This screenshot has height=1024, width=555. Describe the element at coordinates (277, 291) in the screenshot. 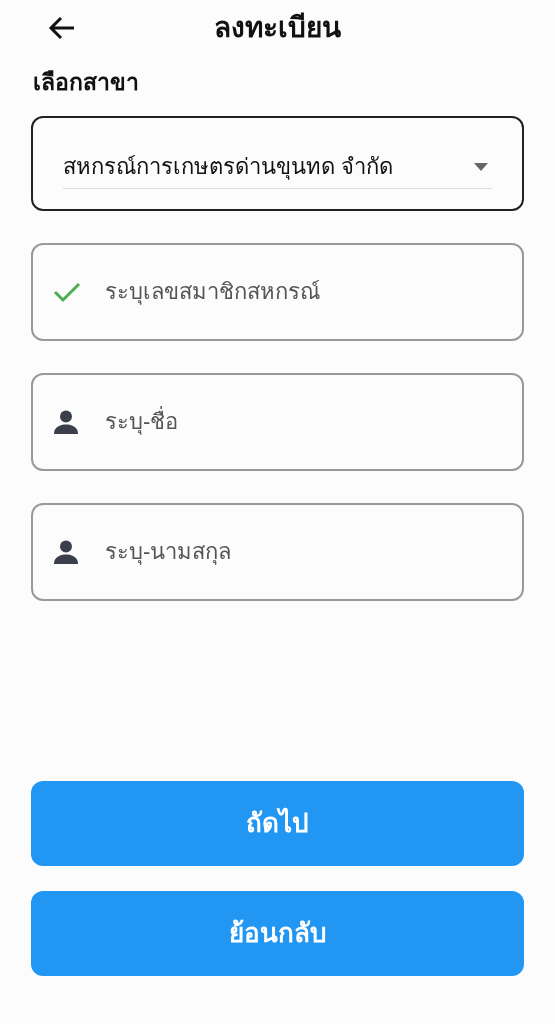

I see `text-field: ระบุเลขสมาชิกสหกรณ์` at that location.